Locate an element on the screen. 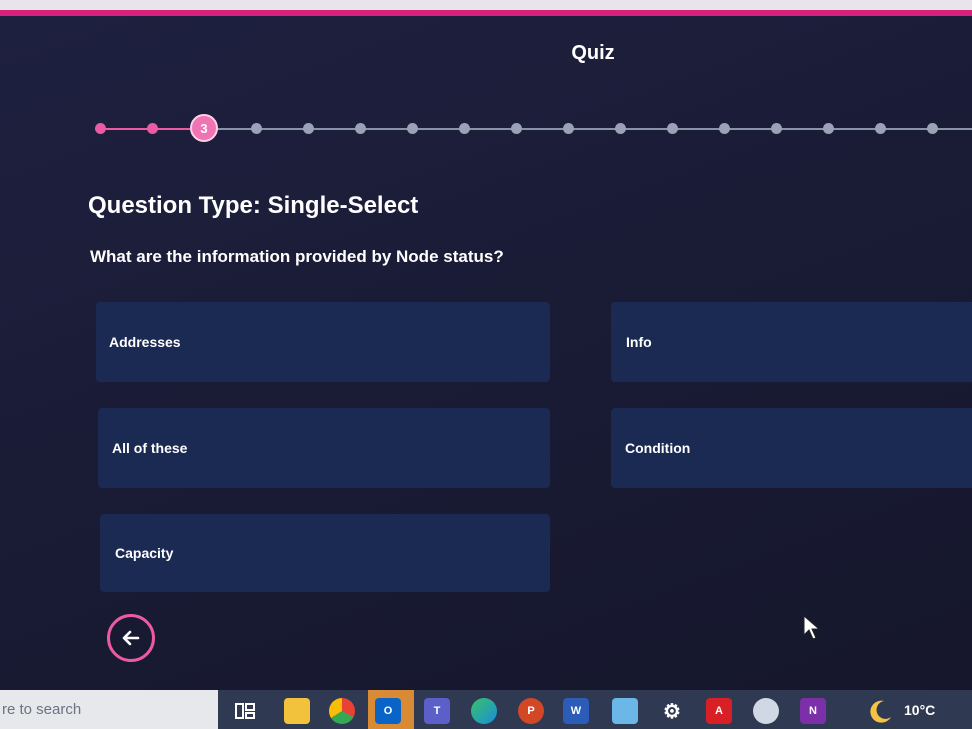 This screenshot has height=729, width=972. powerpoint-icon: P is located at coordinates (531, 711).